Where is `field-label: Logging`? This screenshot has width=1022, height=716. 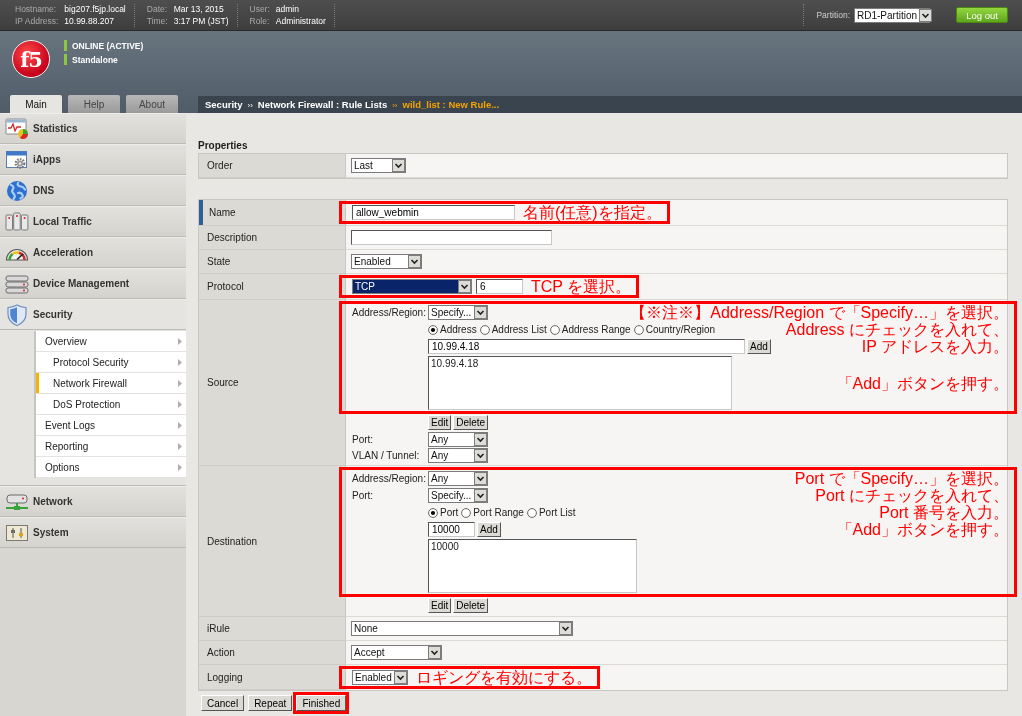
field-label: Logging is located at coordinates (225, 677).